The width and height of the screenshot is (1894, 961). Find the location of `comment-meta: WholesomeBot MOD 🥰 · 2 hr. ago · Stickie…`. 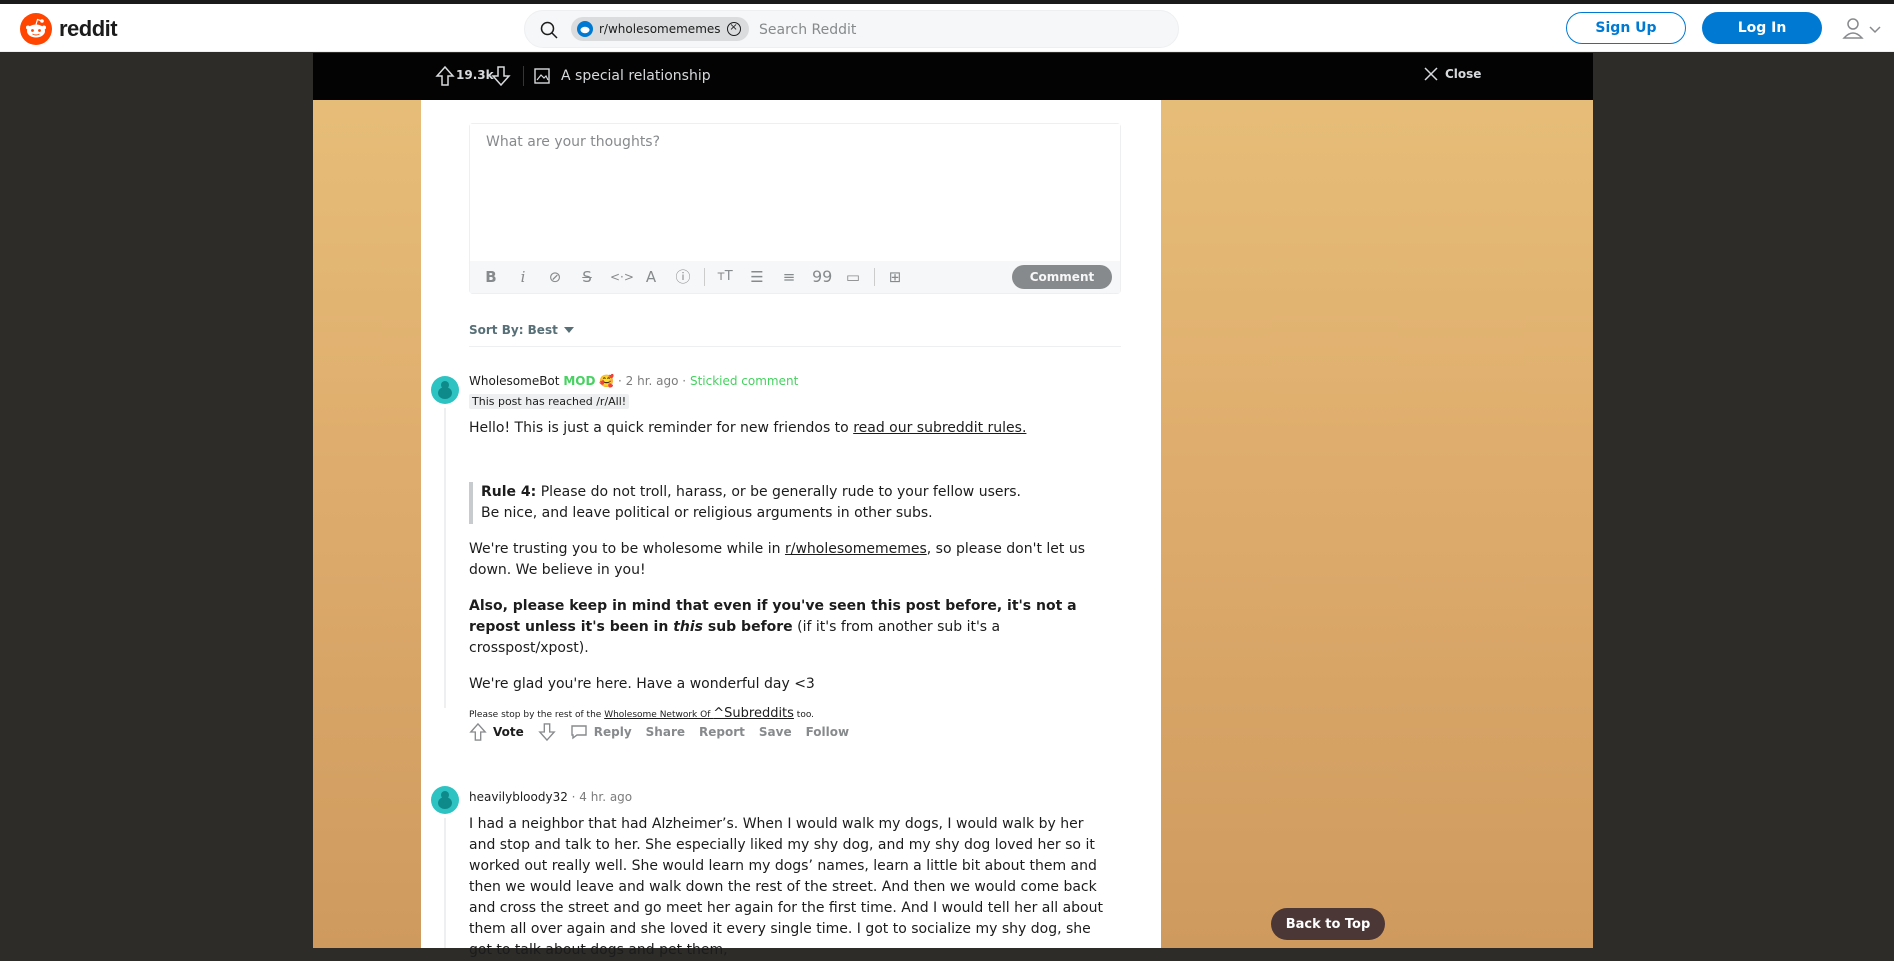

comment-meta: WholesomeBot MOD 🥰 · 2 hr. ago · Stickie… is located at coordinates (633, 381).